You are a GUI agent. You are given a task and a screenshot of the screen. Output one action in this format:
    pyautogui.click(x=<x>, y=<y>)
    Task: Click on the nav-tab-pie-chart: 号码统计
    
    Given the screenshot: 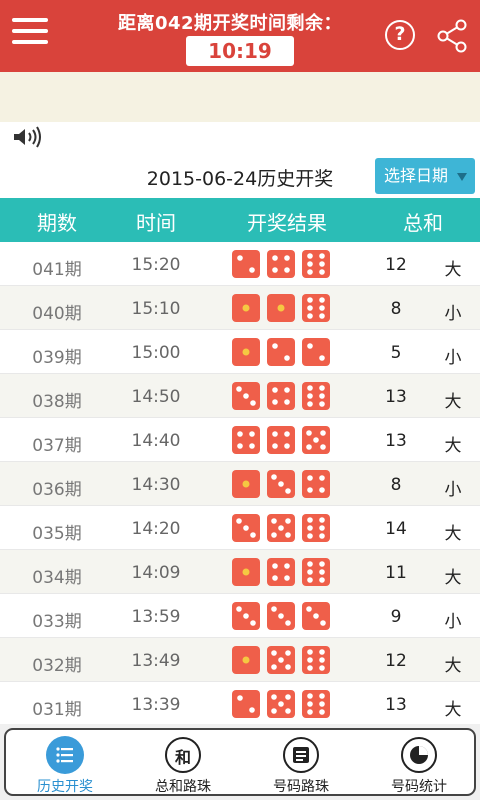 What is the action you would take?
    pyautogui.click(x=419, y=764)
    